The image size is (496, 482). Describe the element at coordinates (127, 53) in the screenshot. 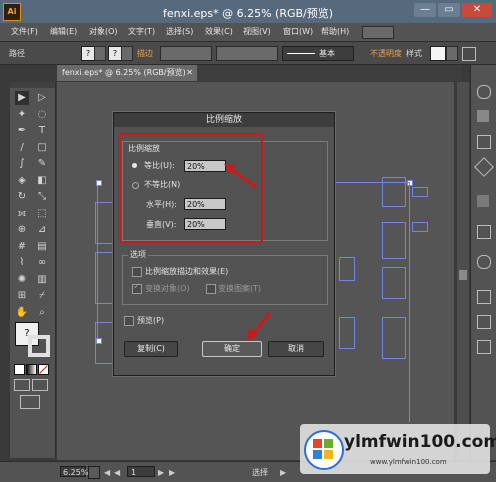

I see `stroke-dropdown` at that location.